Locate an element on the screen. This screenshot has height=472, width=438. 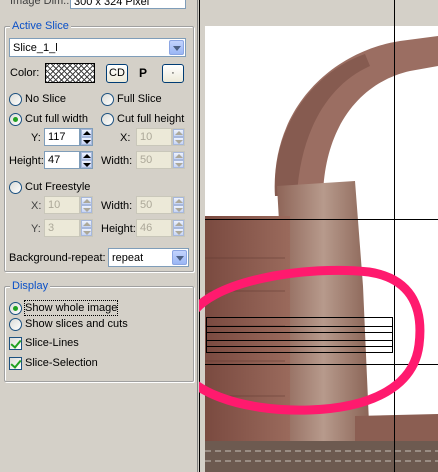
cut-full-height-label: Cut full height is located at coordinates (151, 119).